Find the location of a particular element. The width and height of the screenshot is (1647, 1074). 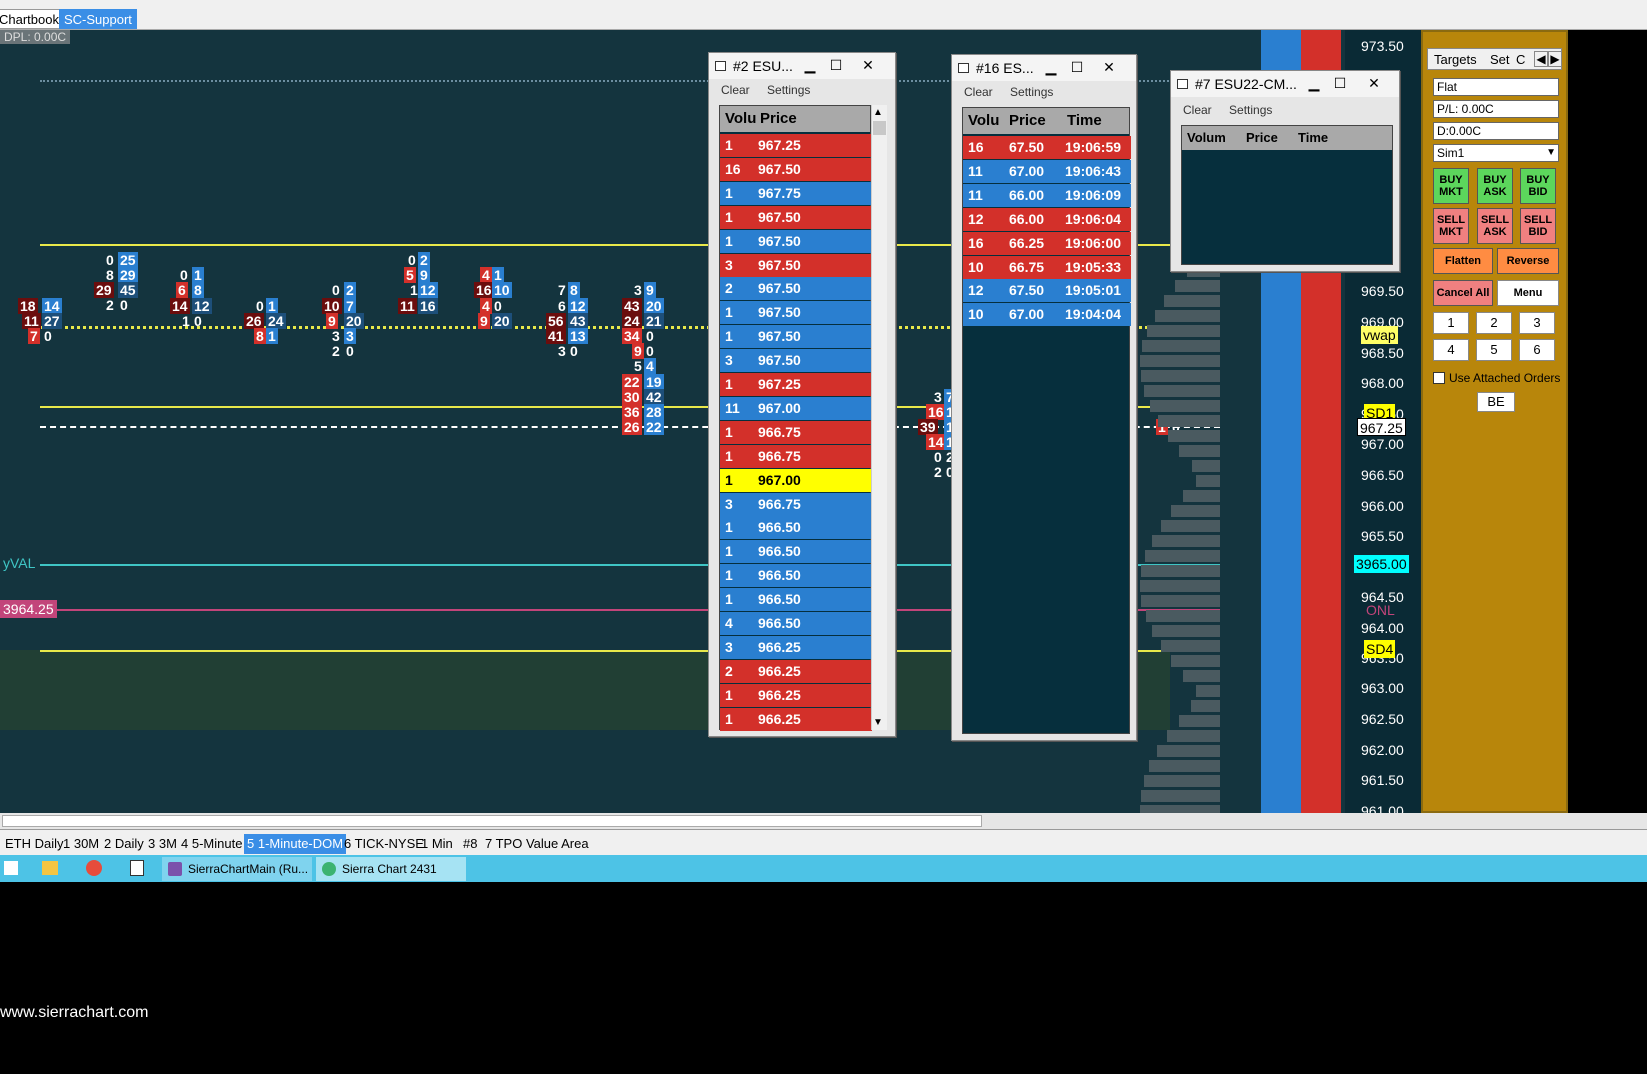

tab-scroll-right-icon: ▶ is located at coordinates (1555, 59).